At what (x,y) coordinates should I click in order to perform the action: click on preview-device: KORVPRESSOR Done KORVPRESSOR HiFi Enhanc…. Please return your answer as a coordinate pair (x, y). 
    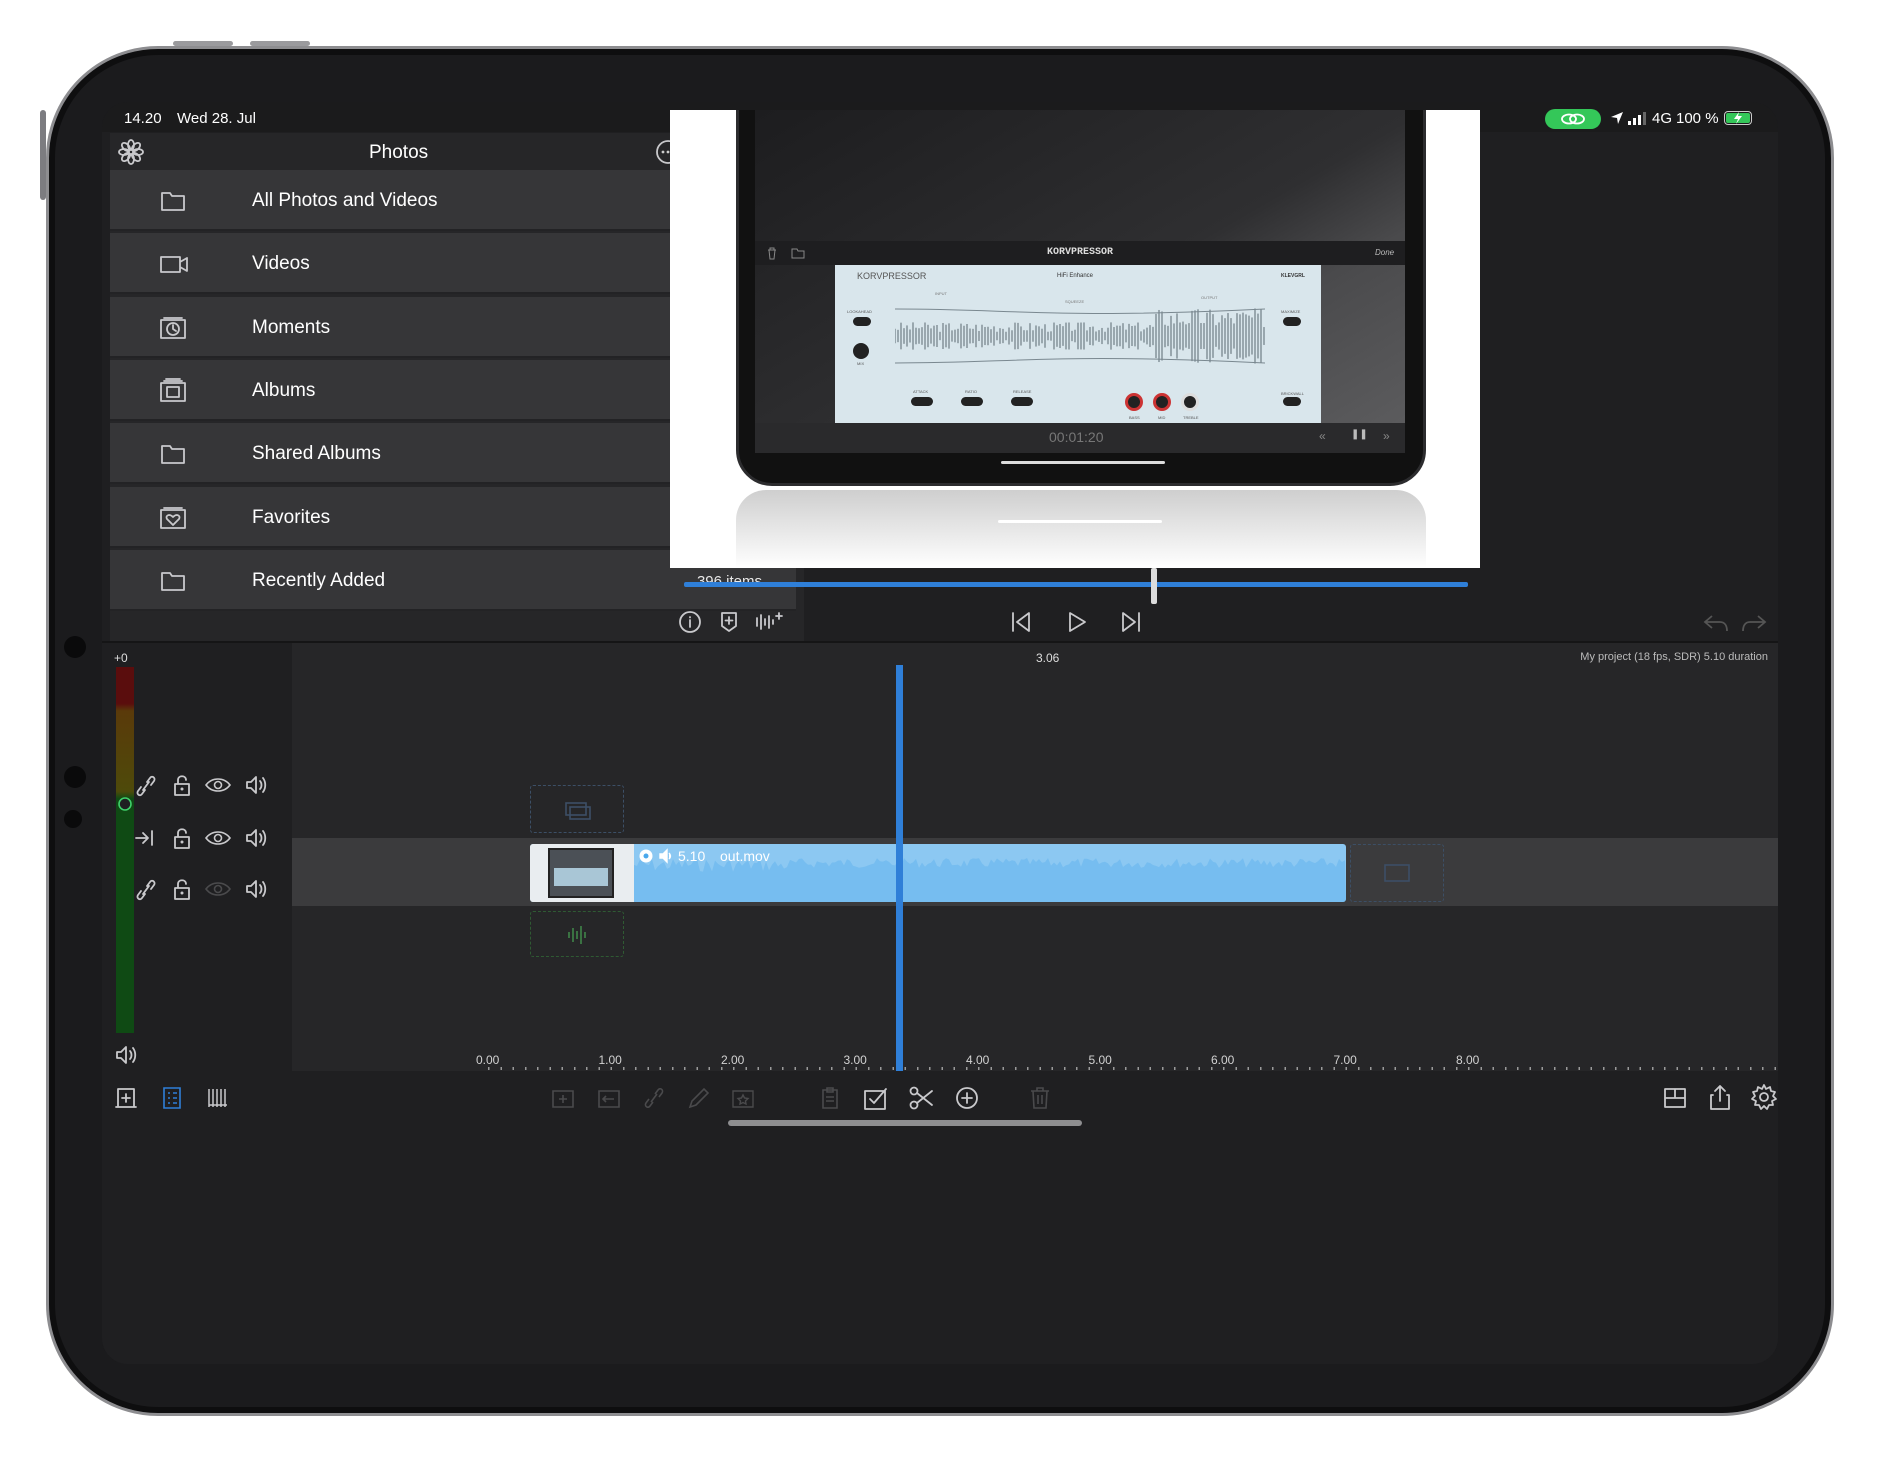
    Looking at the image, I should click on (1081, 298).